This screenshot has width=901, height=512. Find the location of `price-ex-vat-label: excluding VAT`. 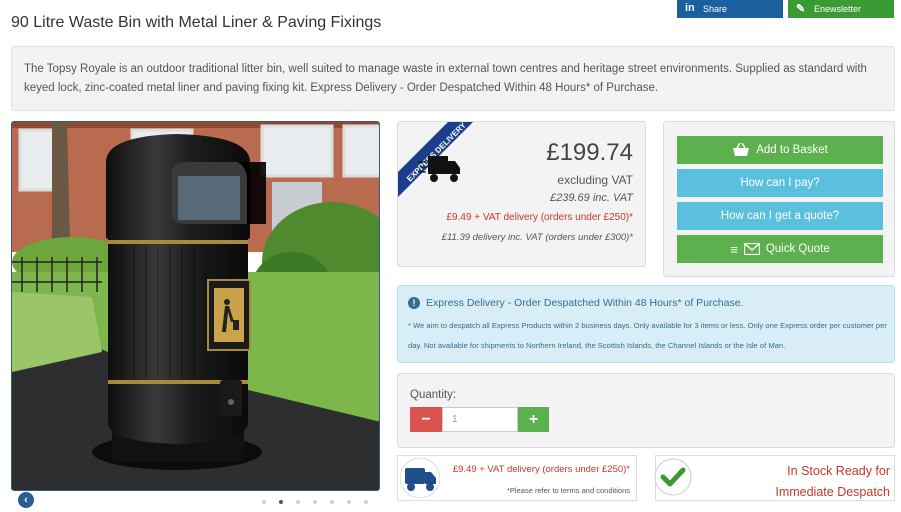

price-ex-vat-label: excluding VAT is located at coordinates (595, 180).